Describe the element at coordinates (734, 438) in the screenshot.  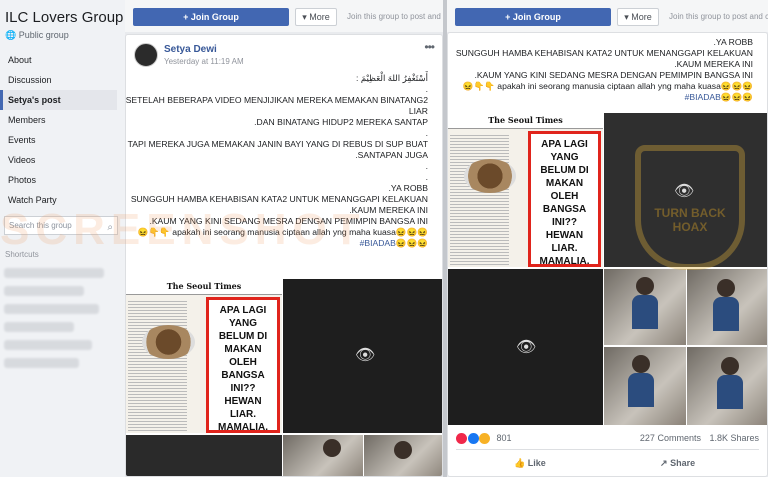
I see `shares-count: 1.8K Shares` at that location.